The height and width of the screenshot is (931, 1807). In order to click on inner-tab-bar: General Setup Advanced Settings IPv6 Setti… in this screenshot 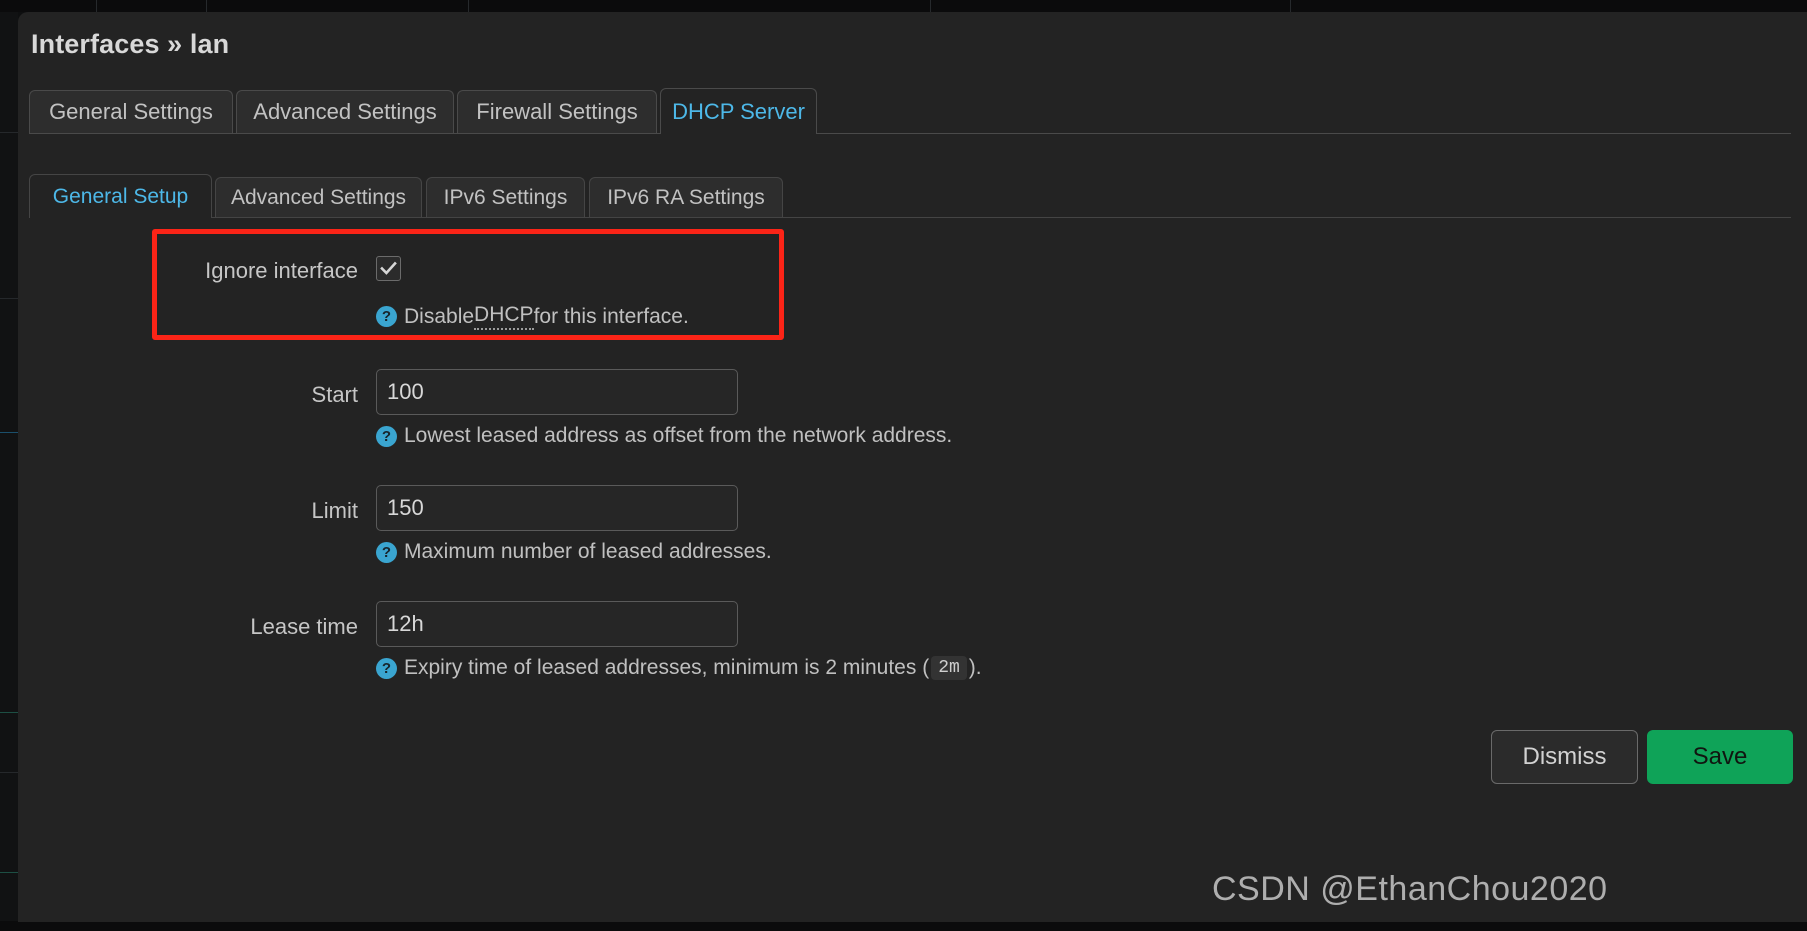, I will do `click(910, 190)`.